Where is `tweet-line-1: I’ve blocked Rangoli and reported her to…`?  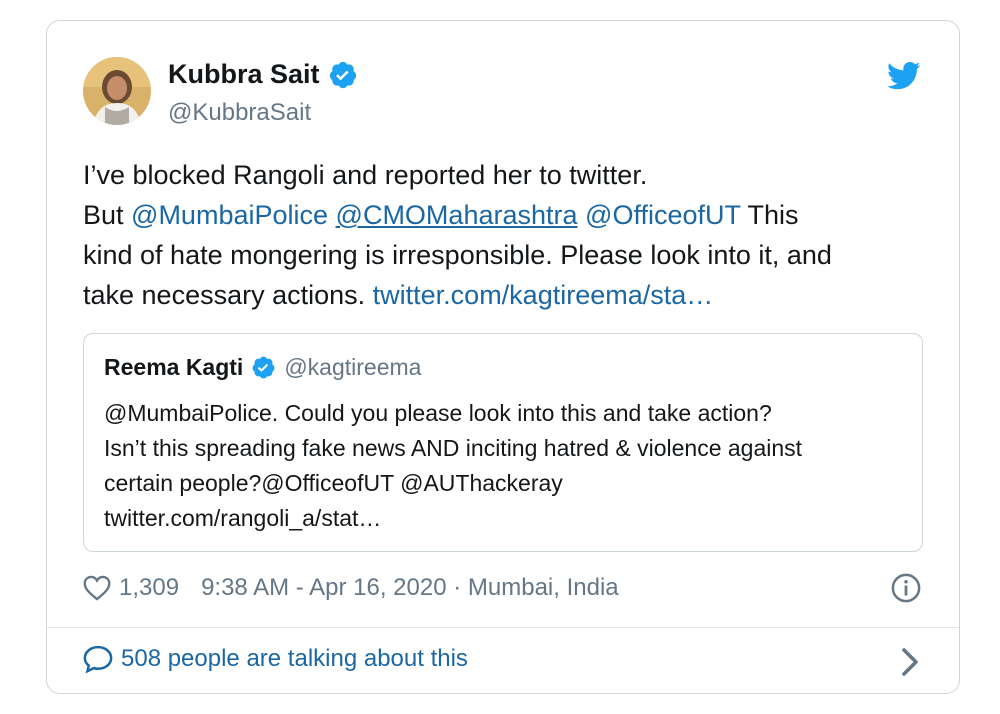 tweet-line-1: I’ve blocked Rangoli and reported her to… is located at coordinates (365, 175).